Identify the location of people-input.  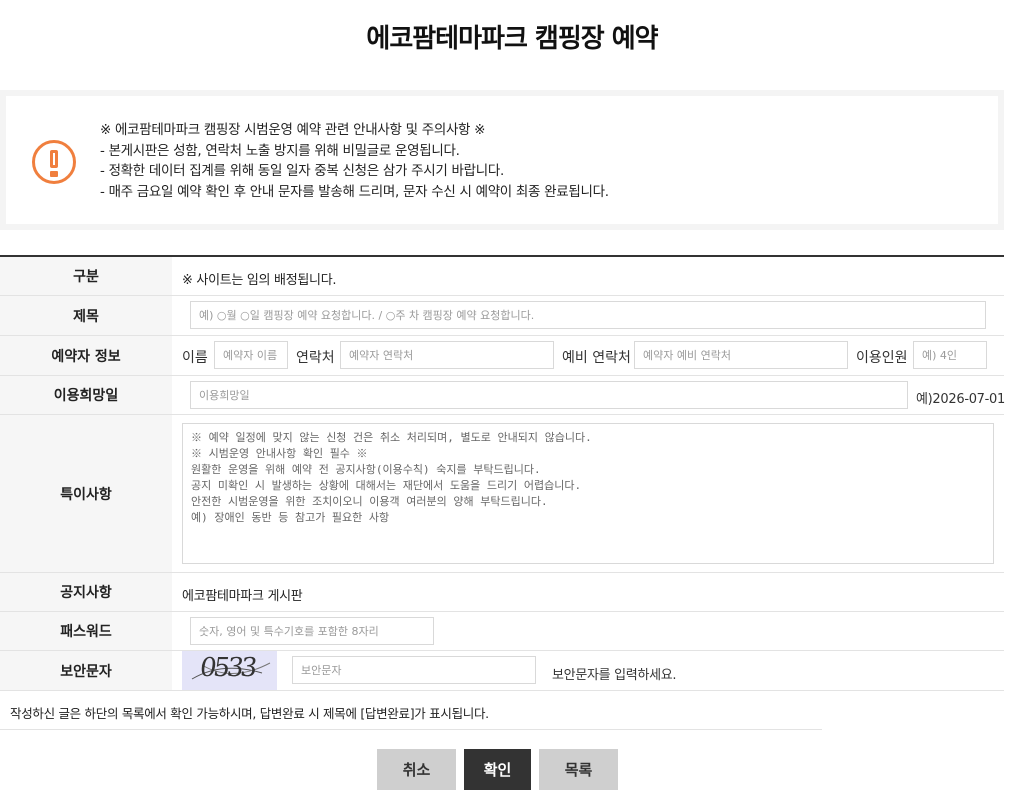
(950, 355).